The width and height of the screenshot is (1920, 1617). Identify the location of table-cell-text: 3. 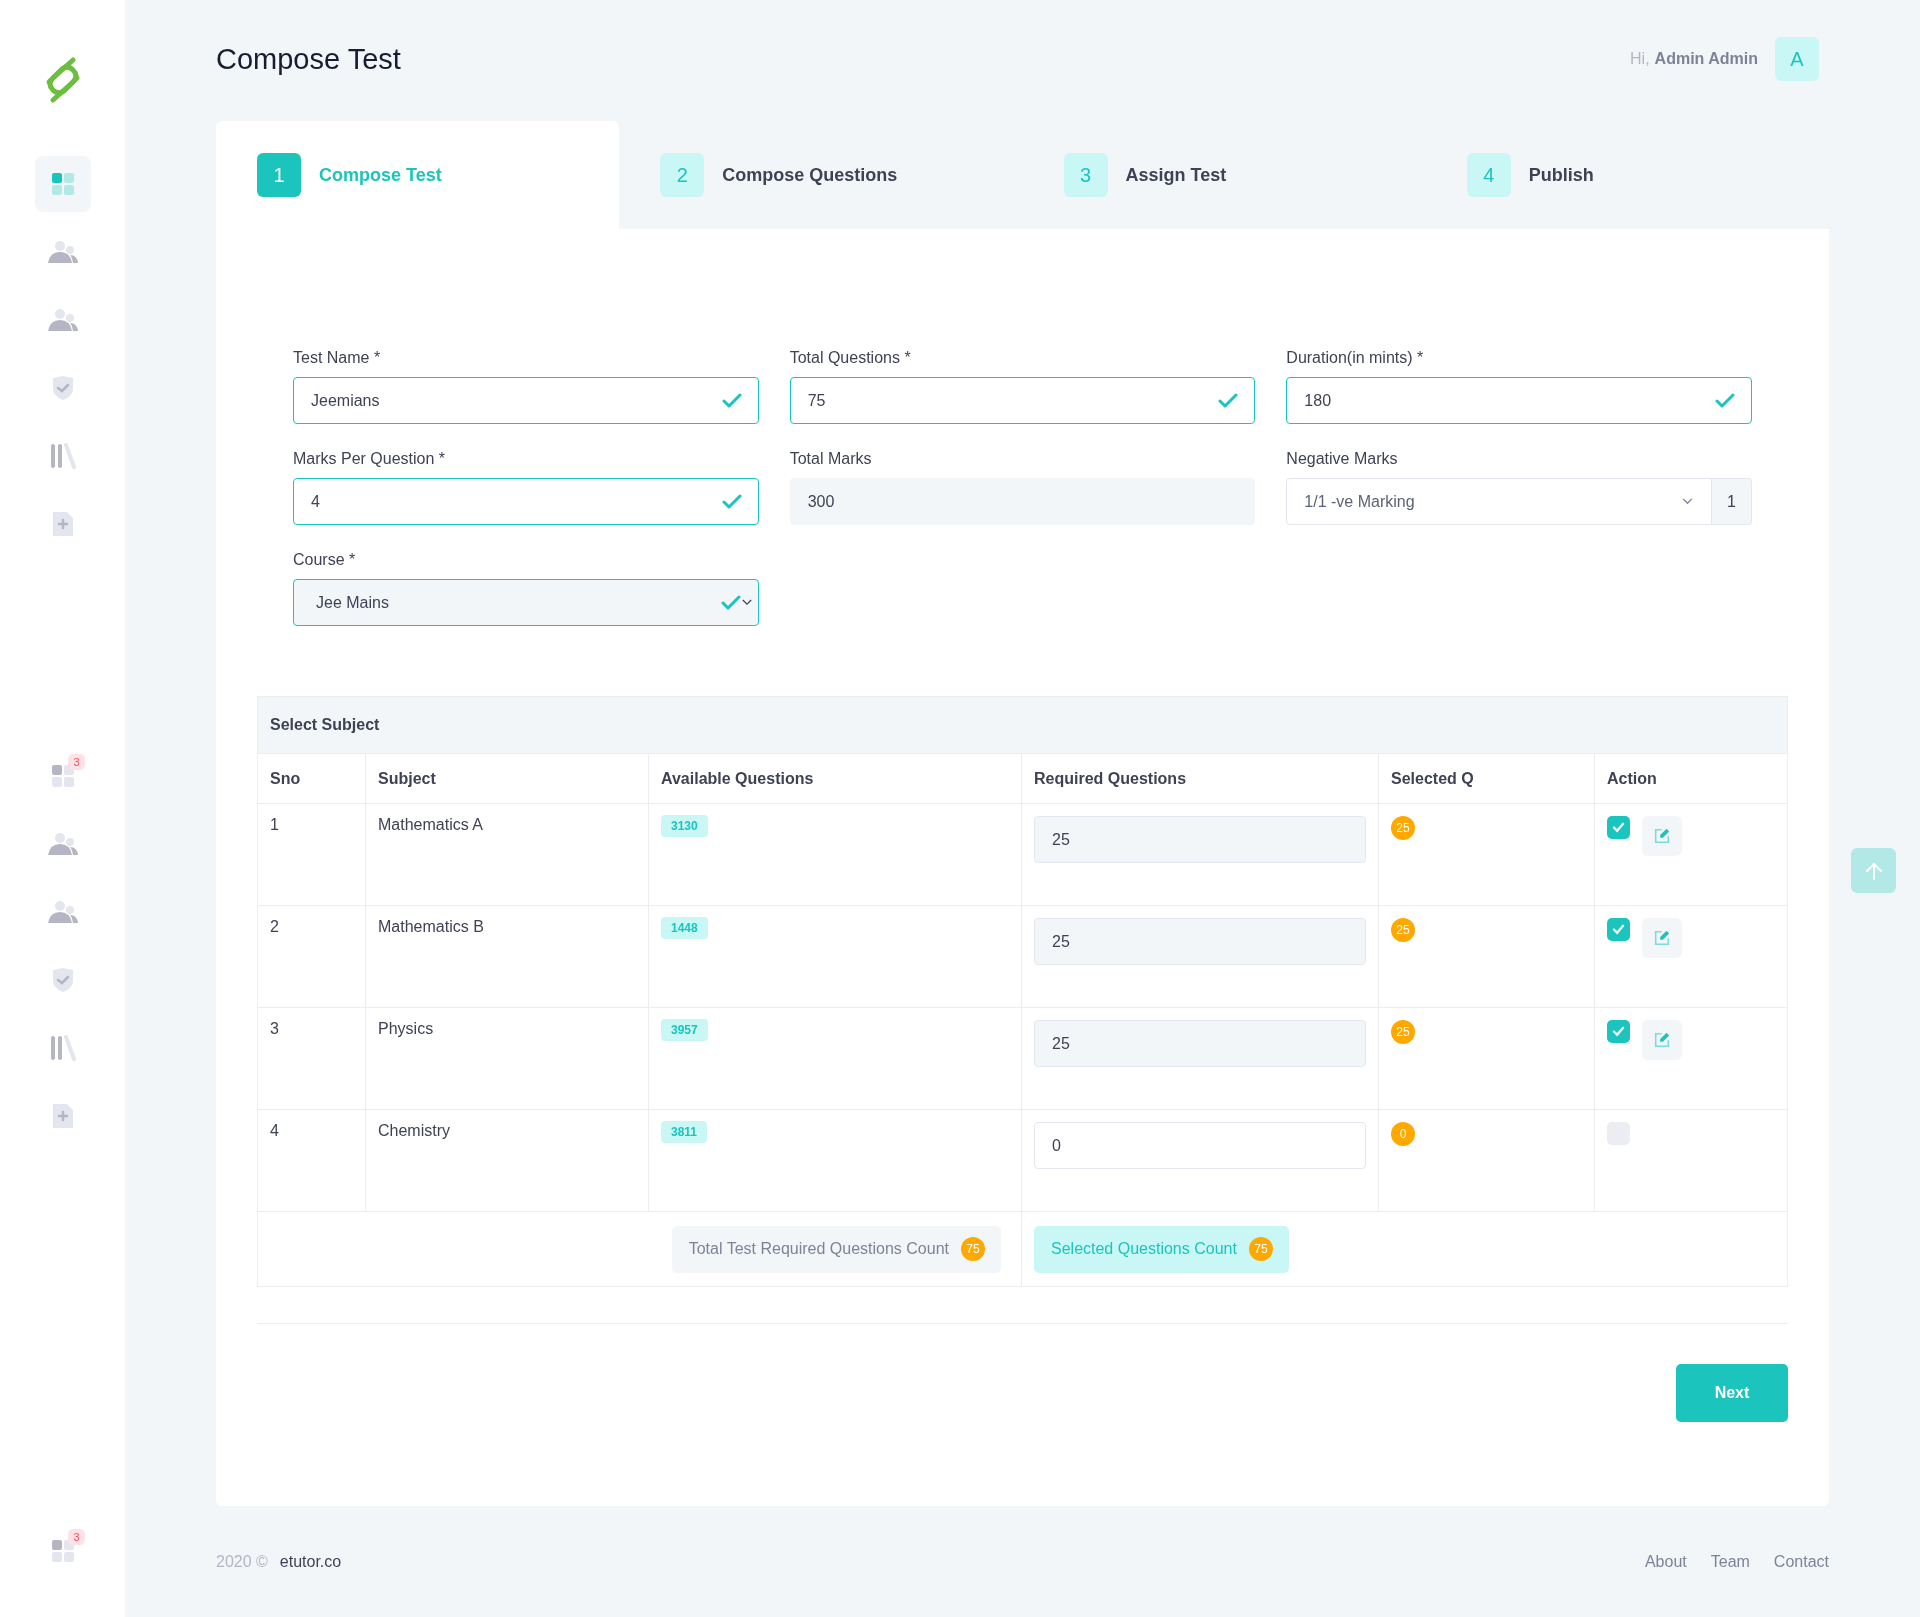
(274, 1029).